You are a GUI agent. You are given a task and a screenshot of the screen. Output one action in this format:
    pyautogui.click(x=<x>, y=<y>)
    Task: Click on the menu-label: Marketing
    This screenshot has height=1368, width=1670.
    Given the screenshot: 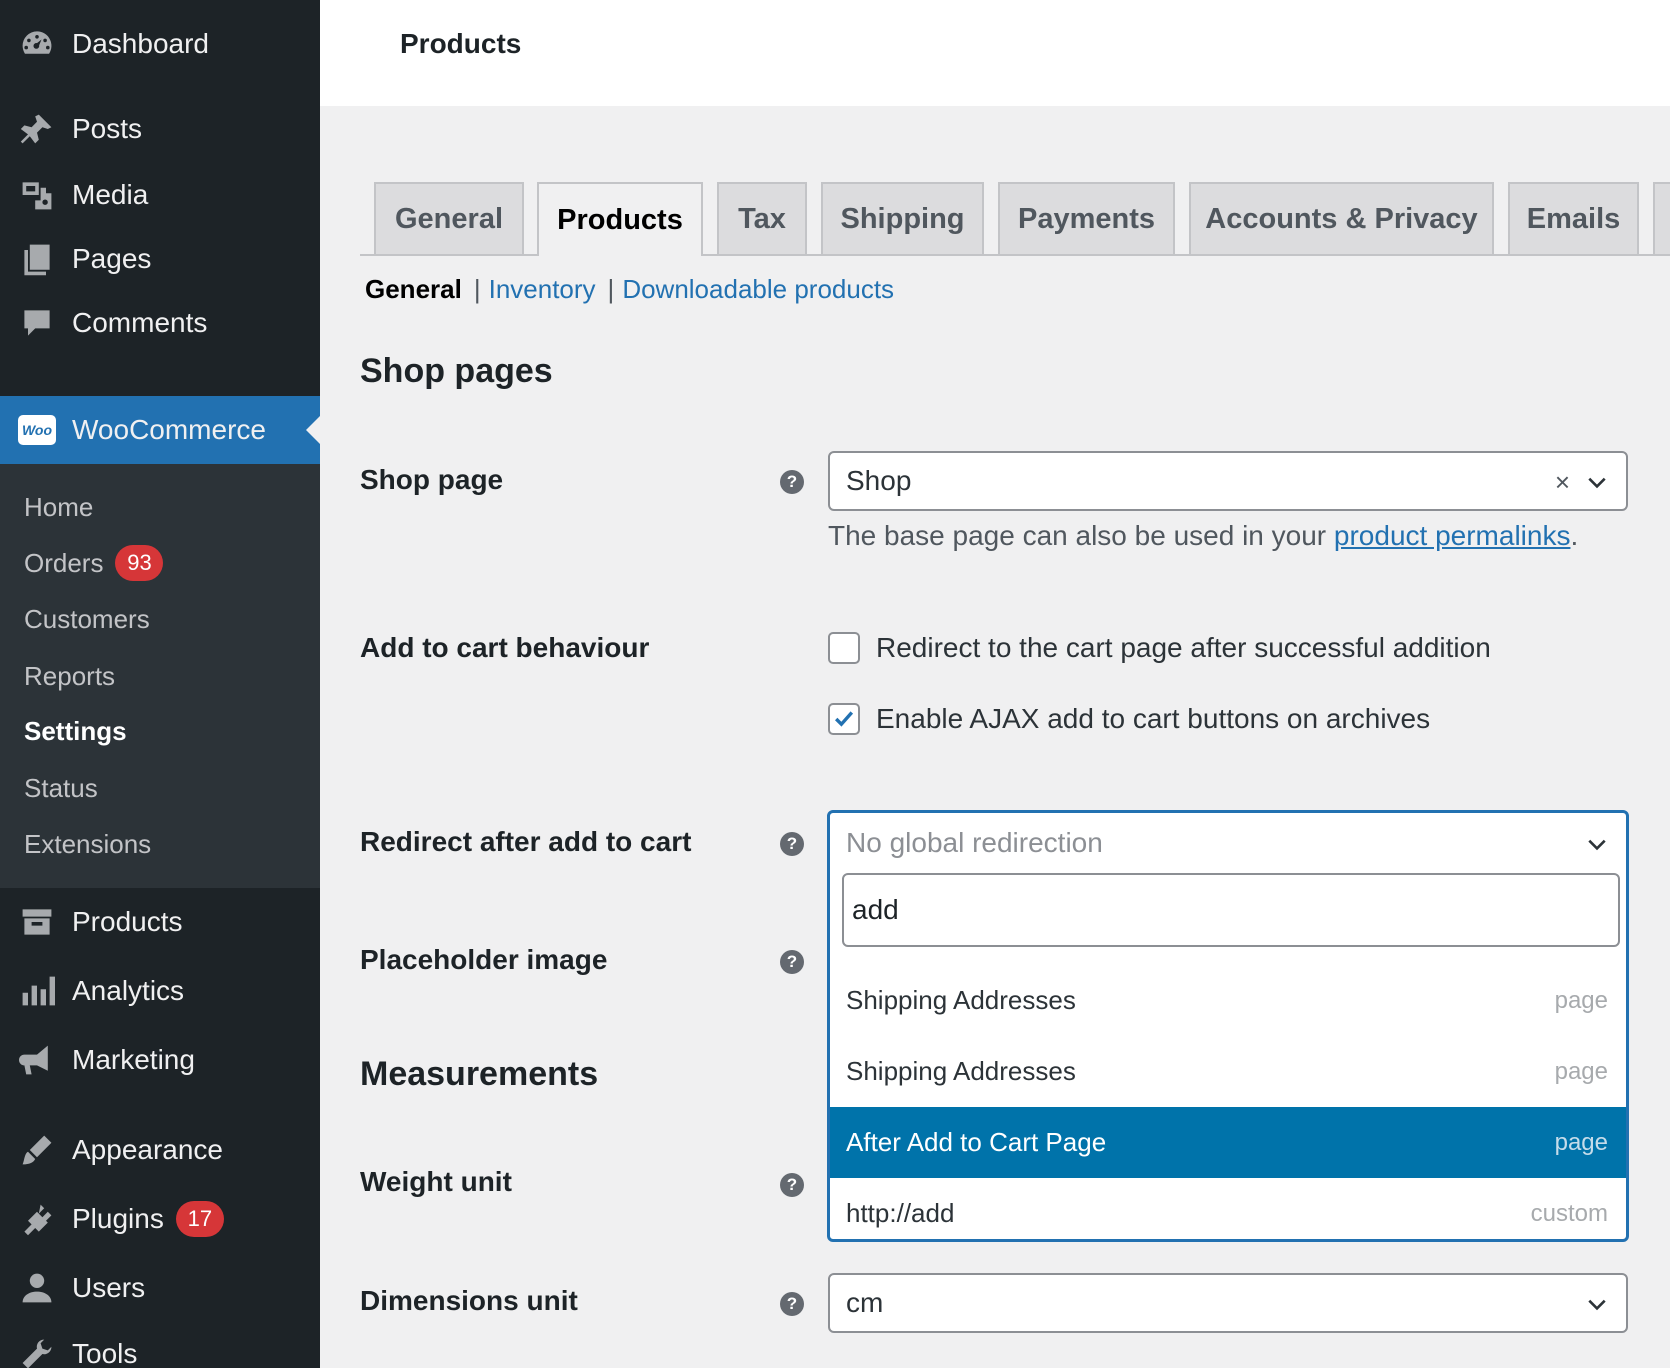 What is the action you would take?
    pyautogui.click(x=133, y=1059)
    